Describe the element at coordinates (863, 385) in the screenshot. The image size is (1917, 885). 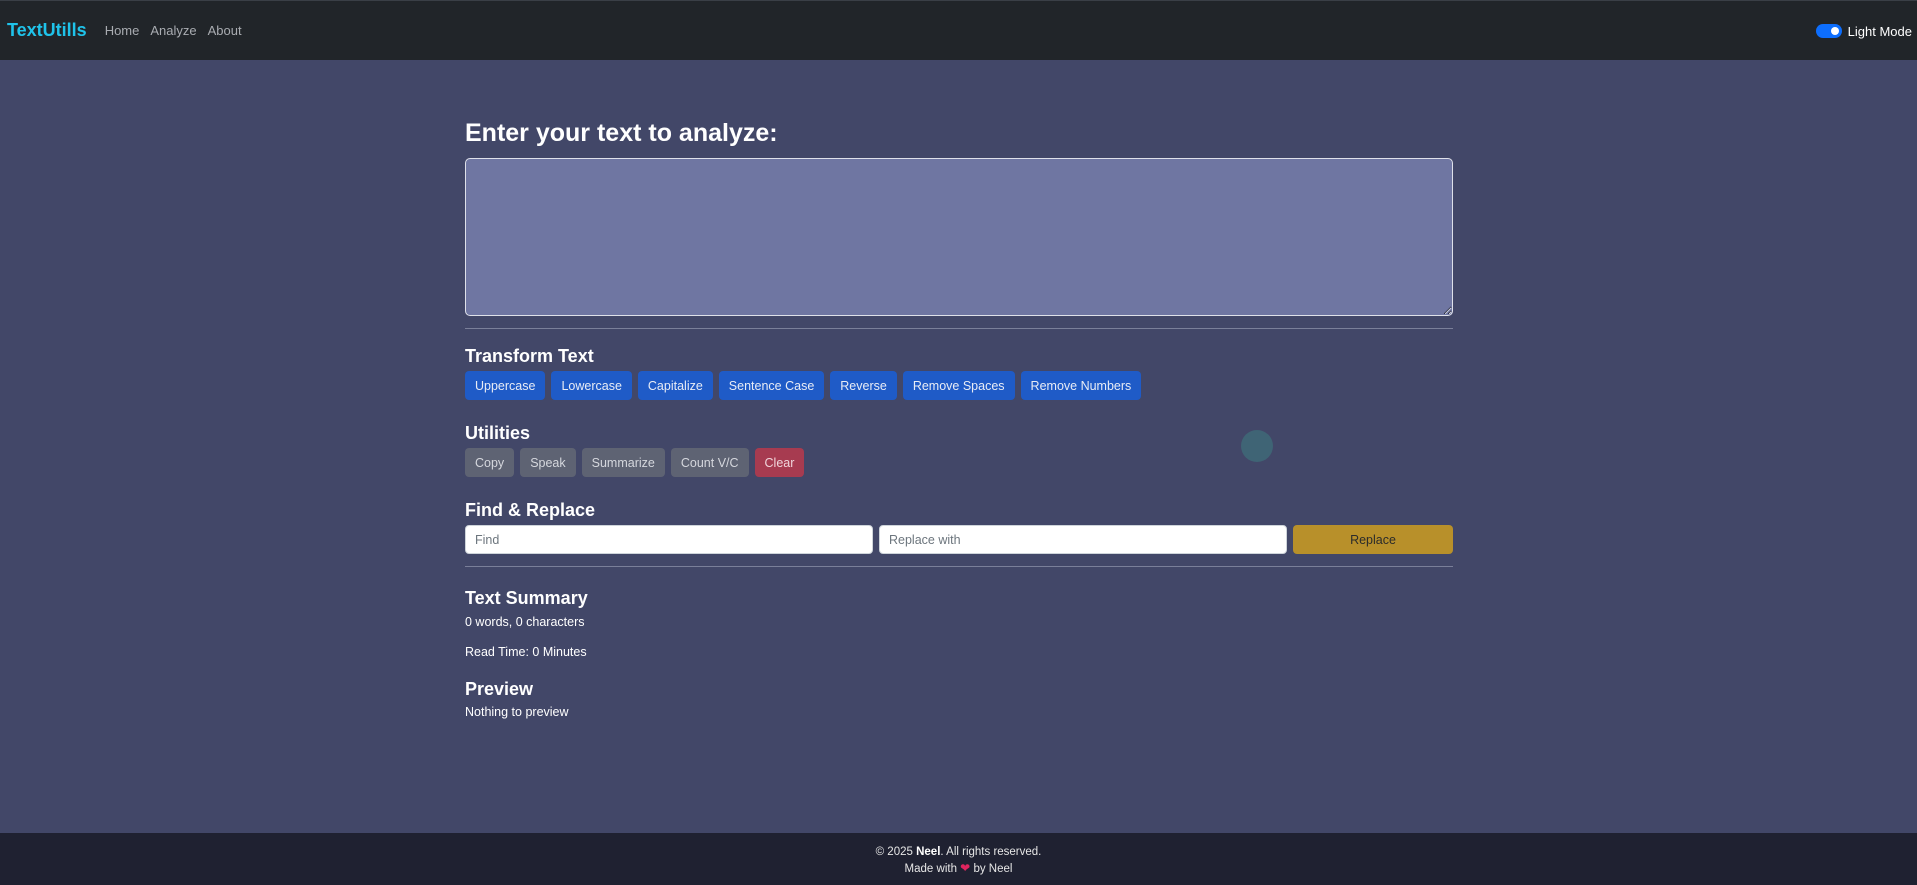
I see `reverse-button: Reverse` at that location.